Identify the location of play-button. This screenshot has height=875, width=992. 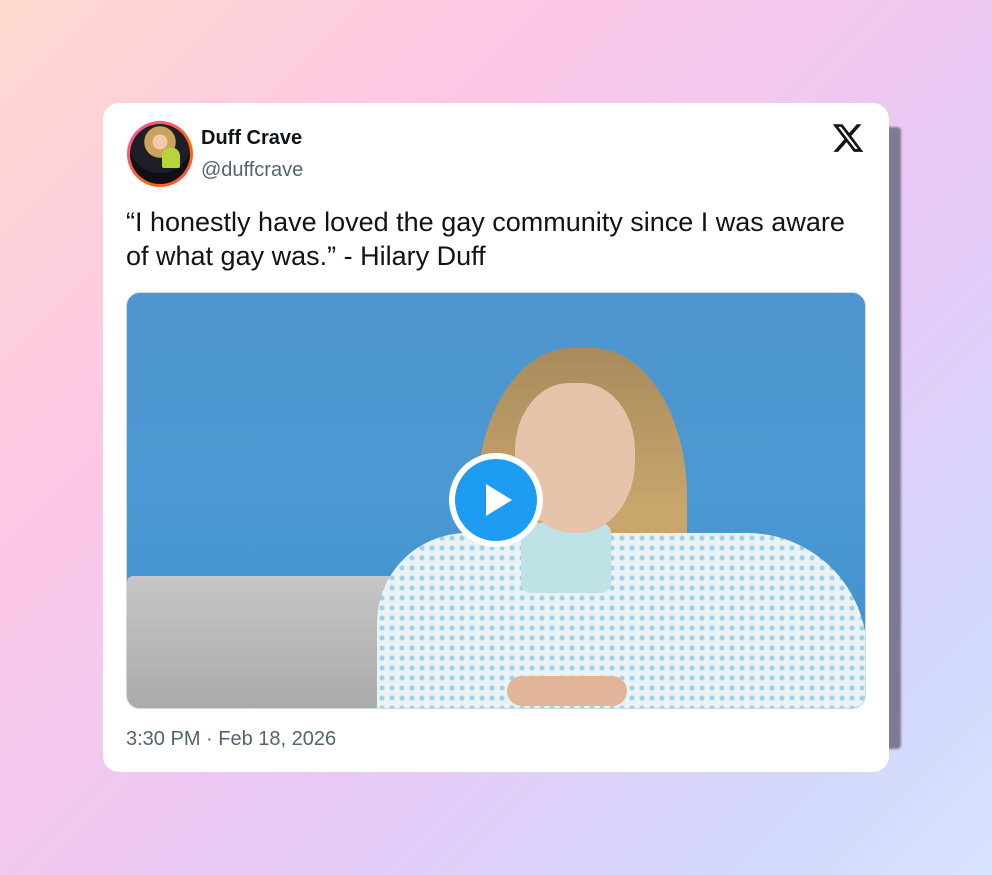
(496, 500).